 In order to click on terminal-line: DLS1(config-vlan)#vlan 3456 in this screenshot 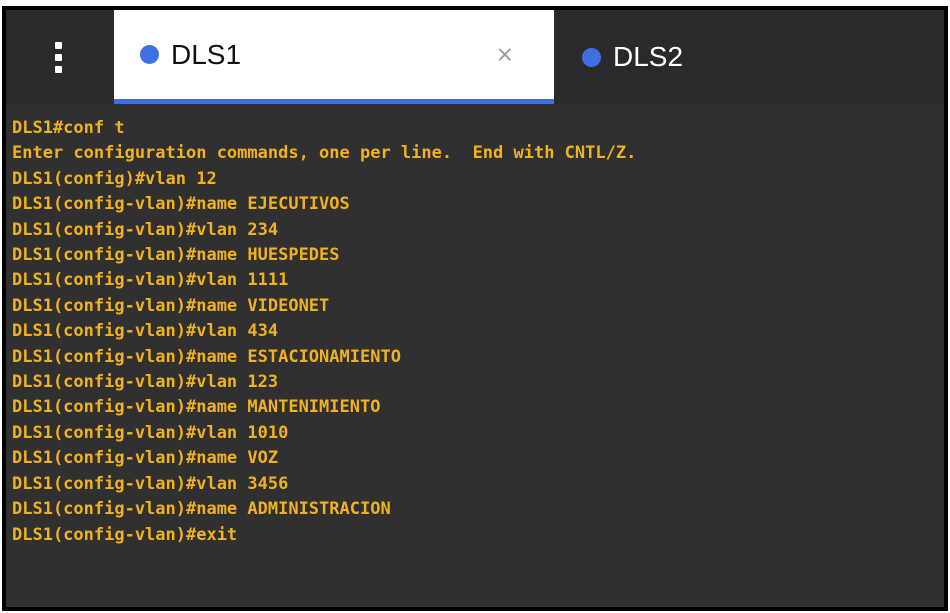, I will do `click(150, 483)`.